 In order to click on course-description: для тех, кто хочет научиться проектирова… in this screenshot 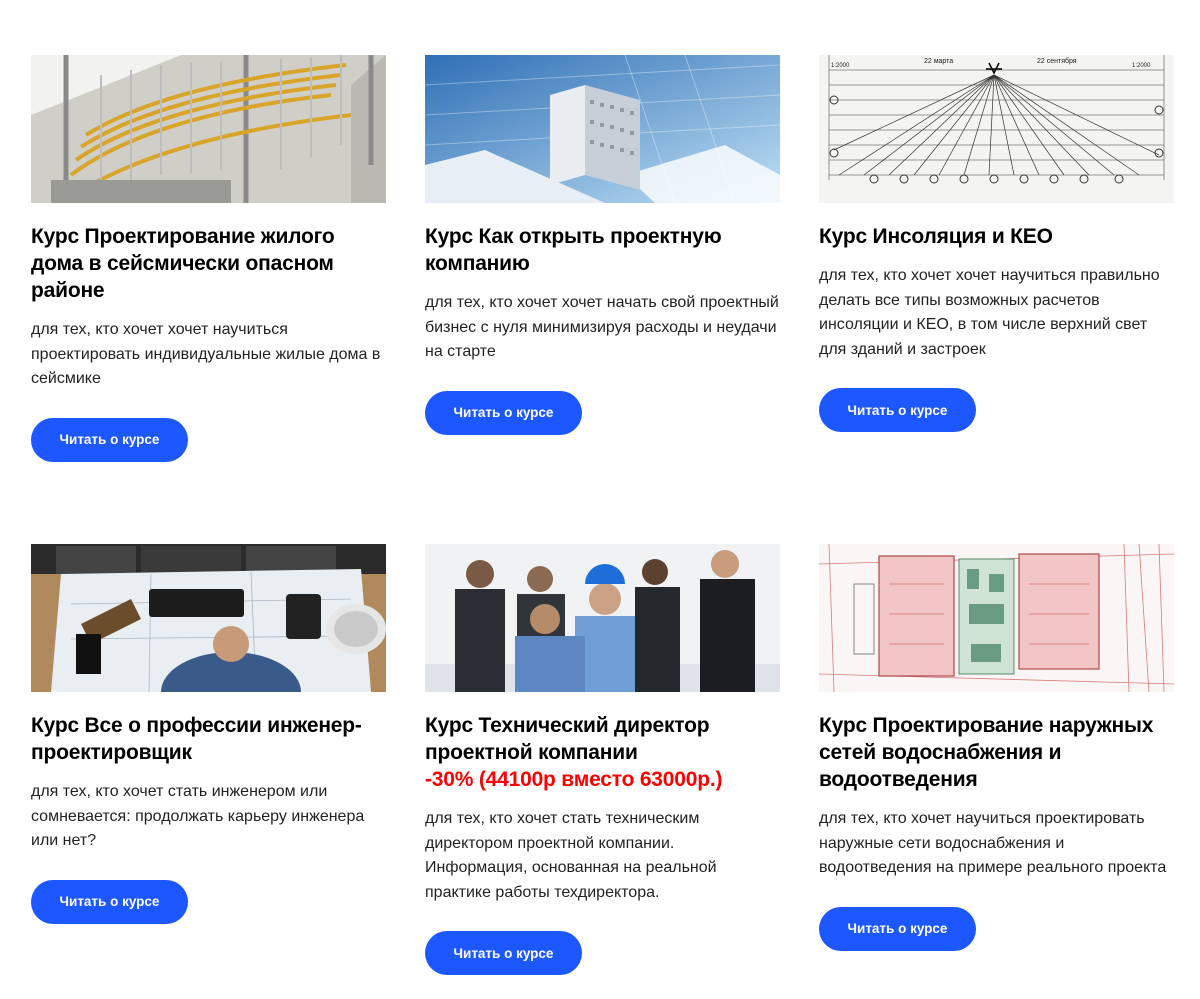, I will do `click(993, 843)`.